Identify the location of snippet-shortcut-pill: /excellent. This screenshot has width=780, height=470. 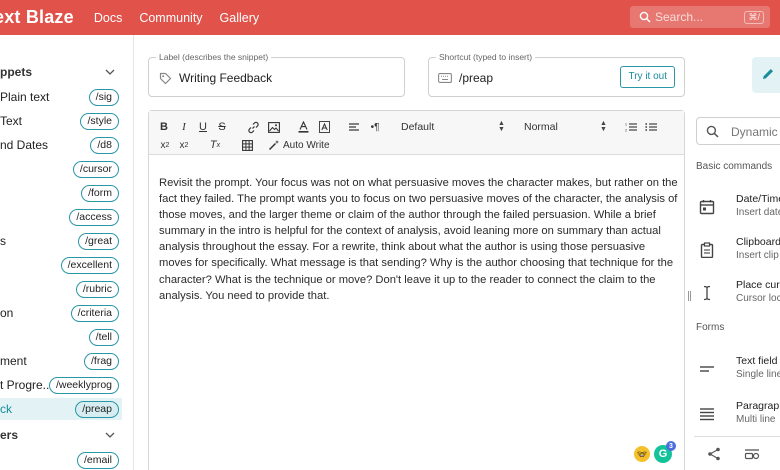
(89, 265).